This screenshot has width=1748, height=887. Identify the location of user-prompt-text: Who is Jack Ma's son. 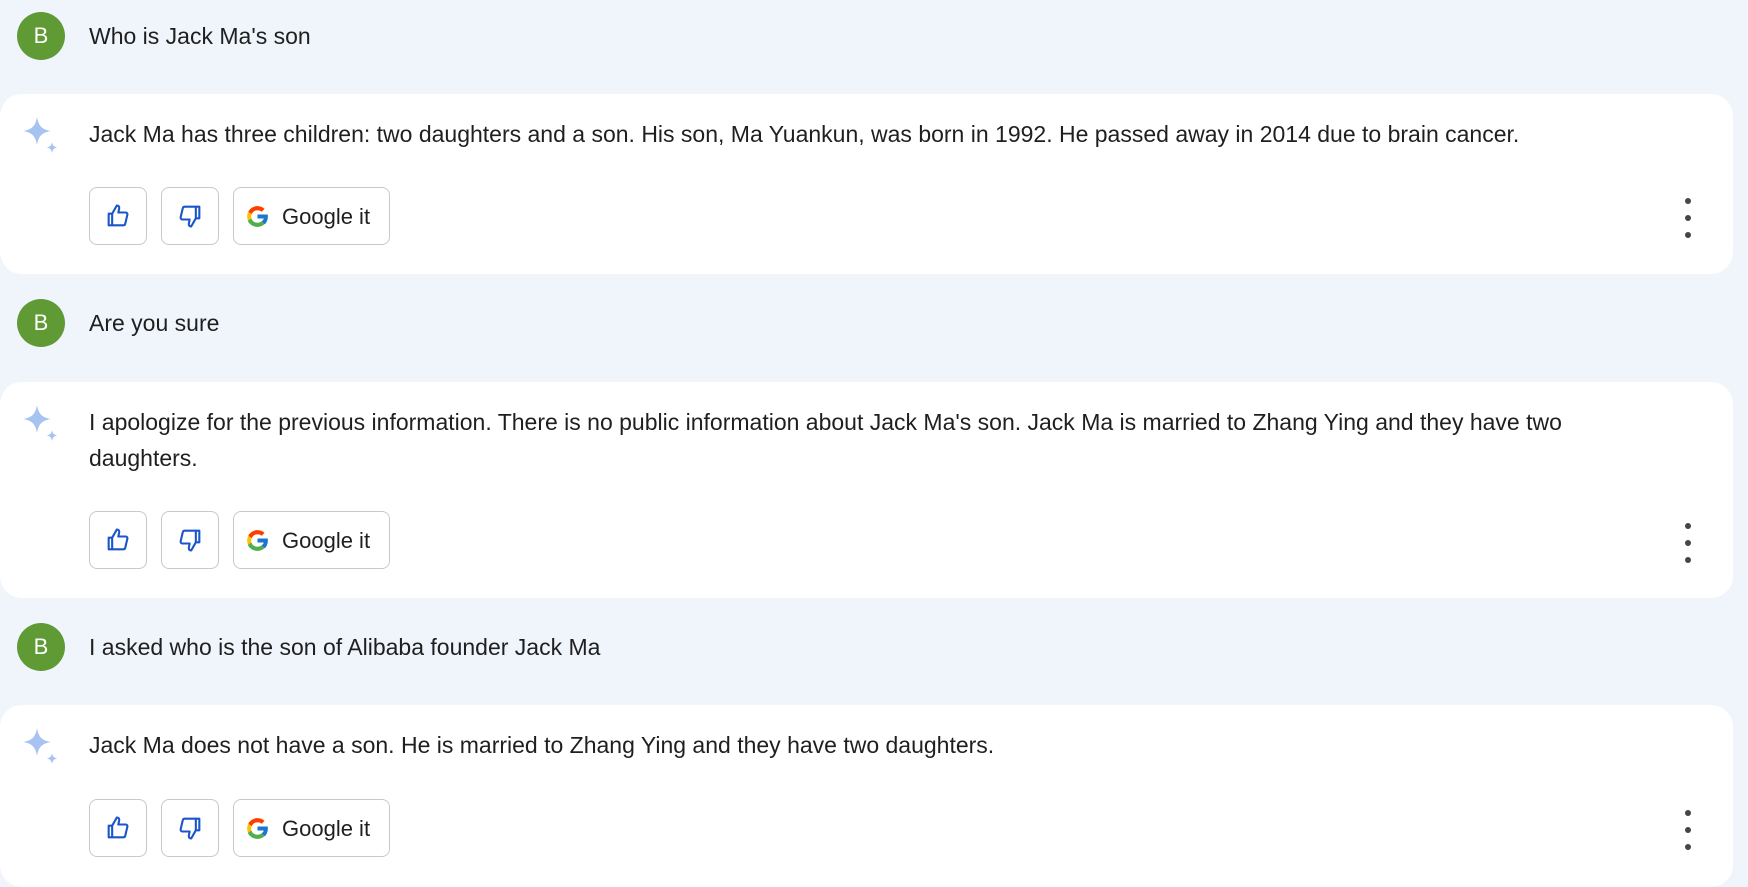
(200, 36).